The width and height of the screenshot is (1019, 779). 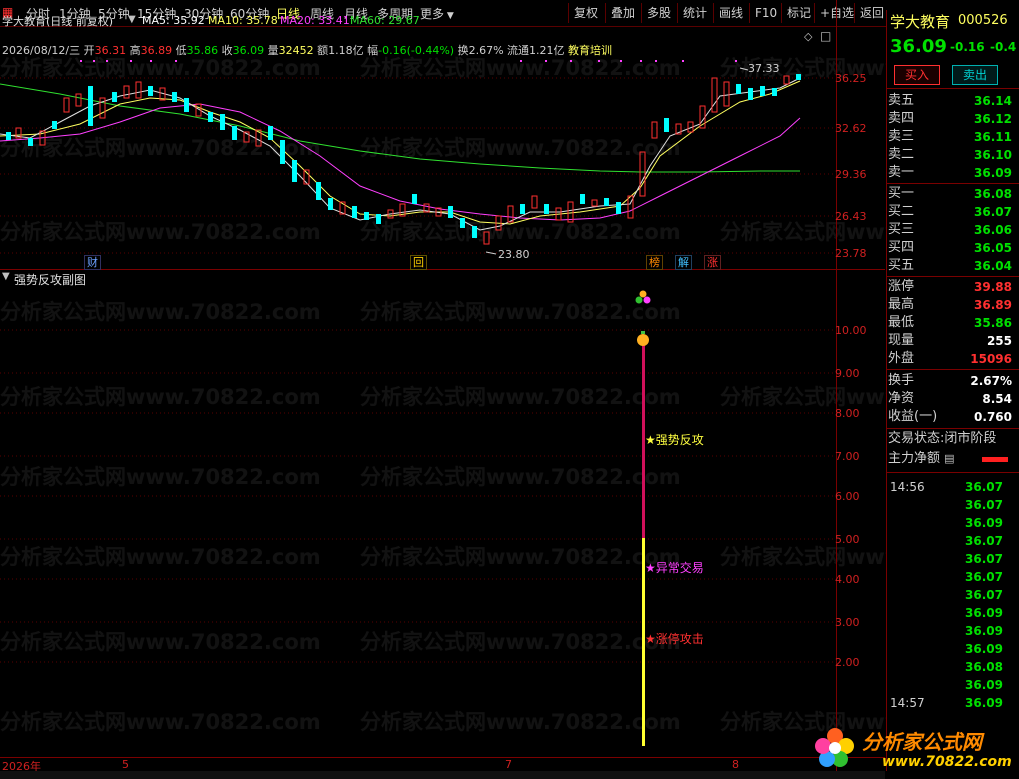 I want to click on bid-price: 36.07, so click(x=993, y=212).